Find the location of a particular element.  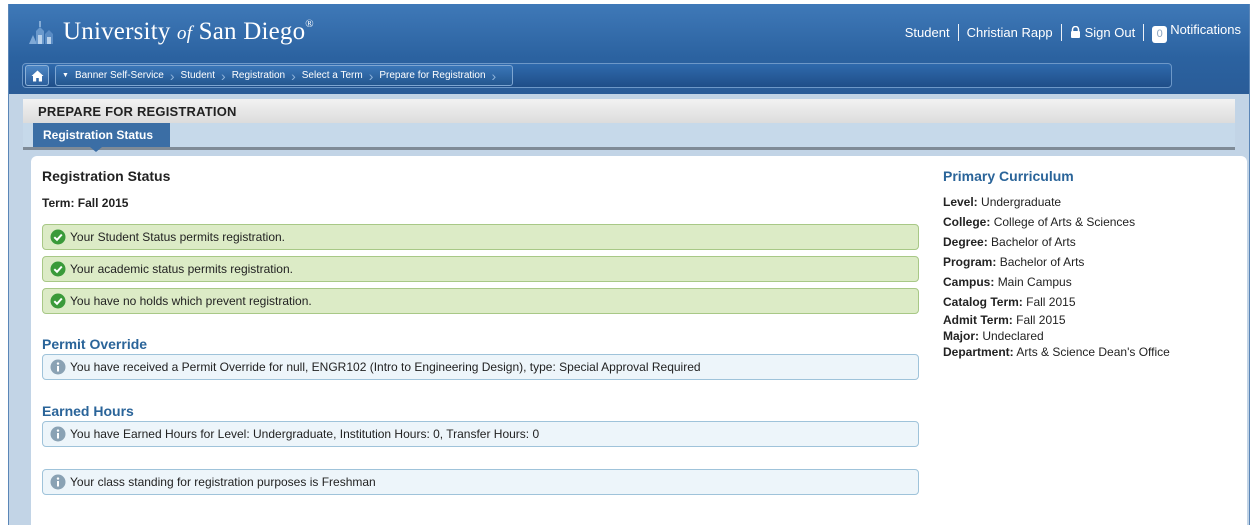

breadcrumb-label: Select a Term is located at coordinates (332, 75).